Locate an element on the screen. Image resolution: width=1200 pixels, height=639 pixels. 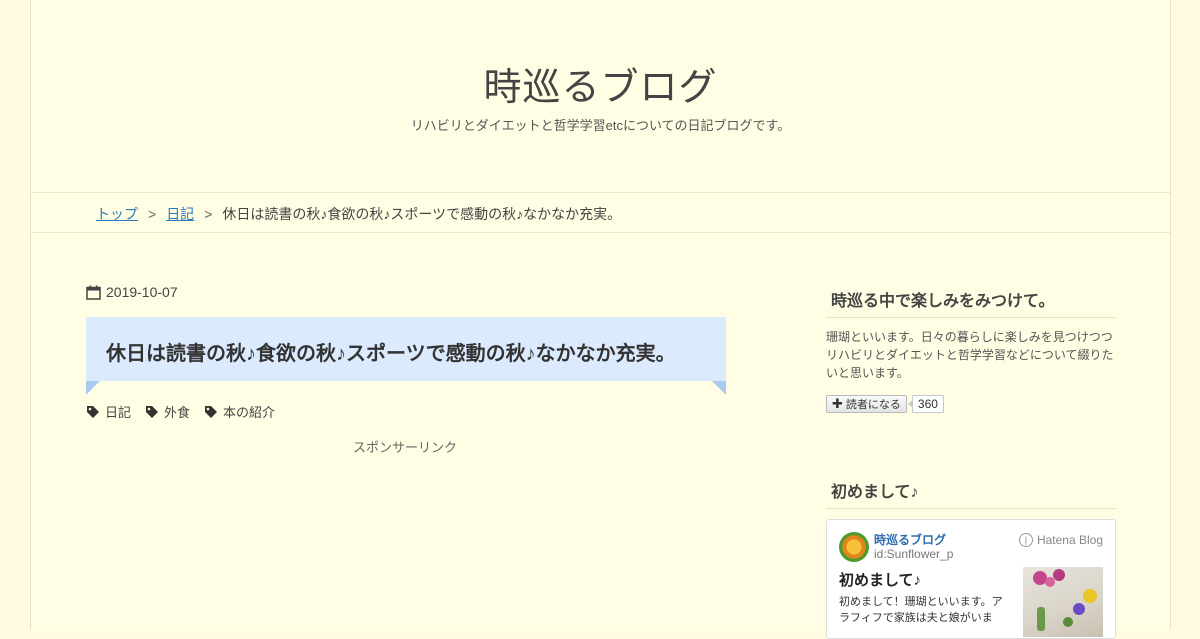
embed-user-id: id:Sunflower_p is located at coordinates (914, 554).